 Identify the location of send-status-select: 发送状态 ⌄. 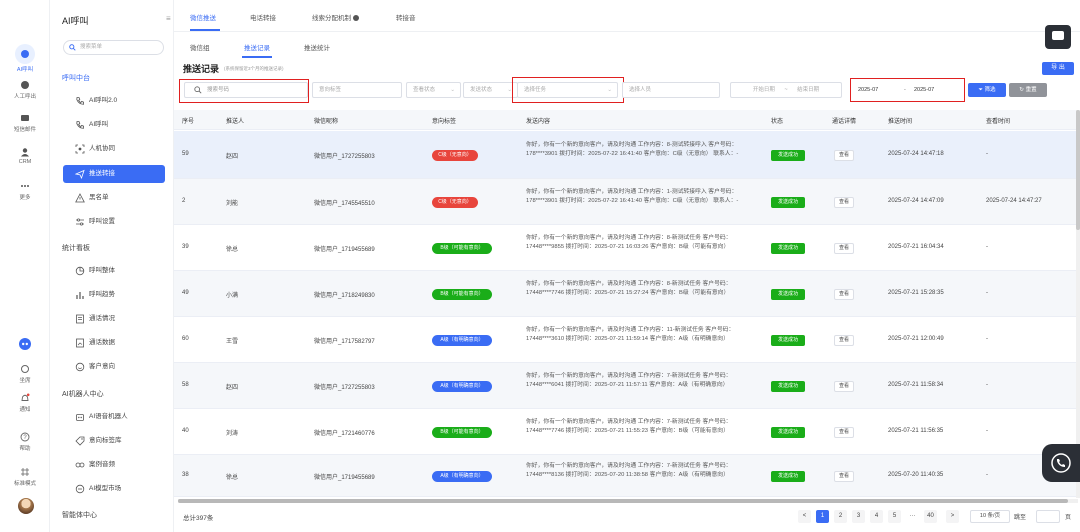
(490, 90).